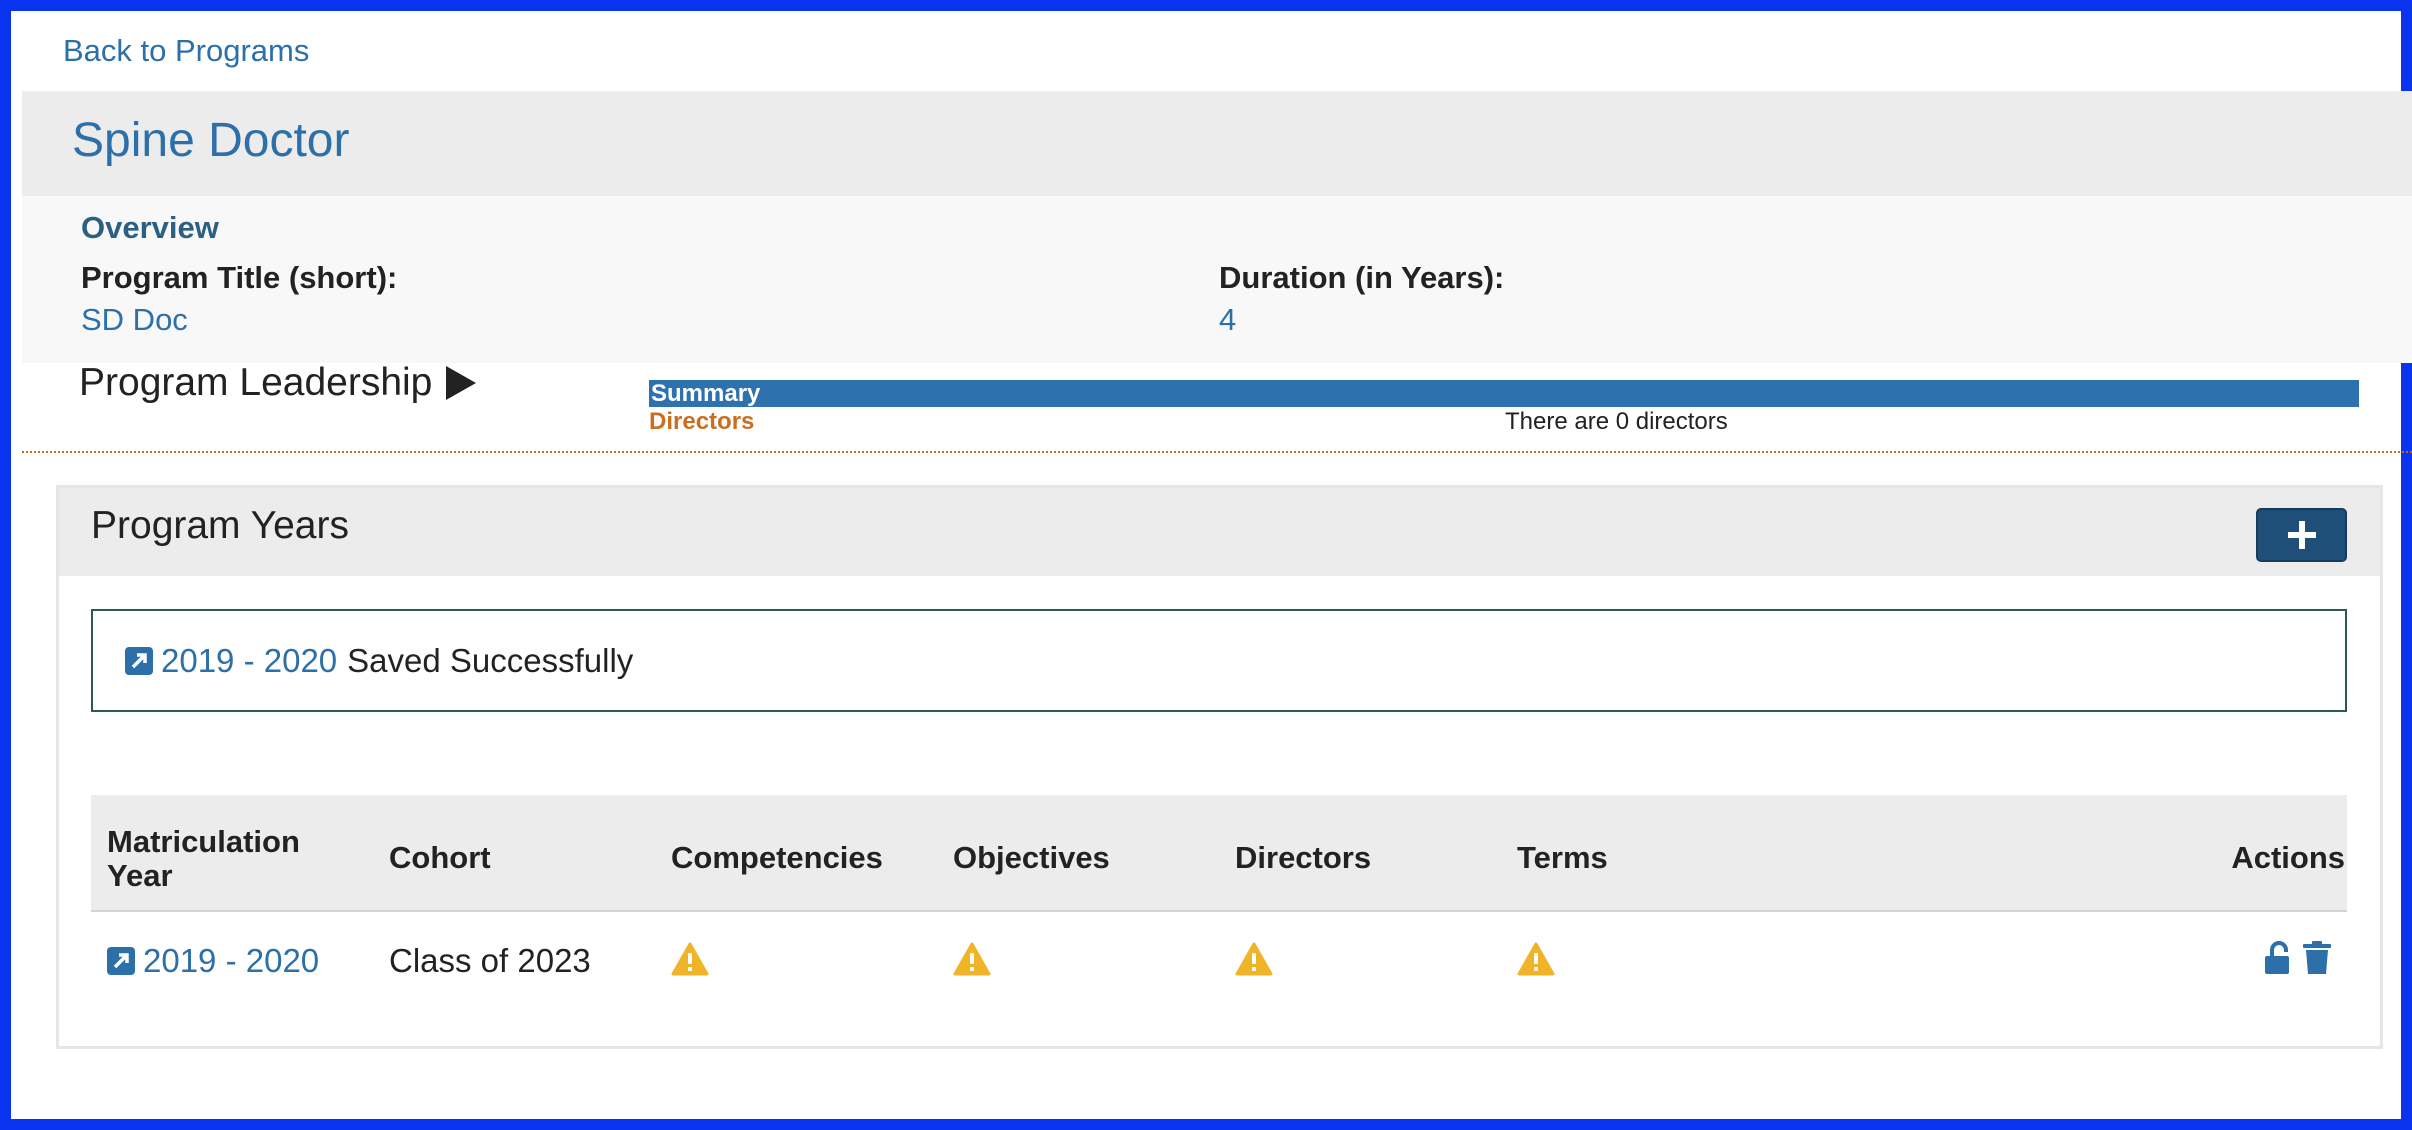 The image size is (2412, 1130). Describe the element at coordinates (231, 960) in the screenshot. I see `year-link-label: 2019 - 2020` at that location.